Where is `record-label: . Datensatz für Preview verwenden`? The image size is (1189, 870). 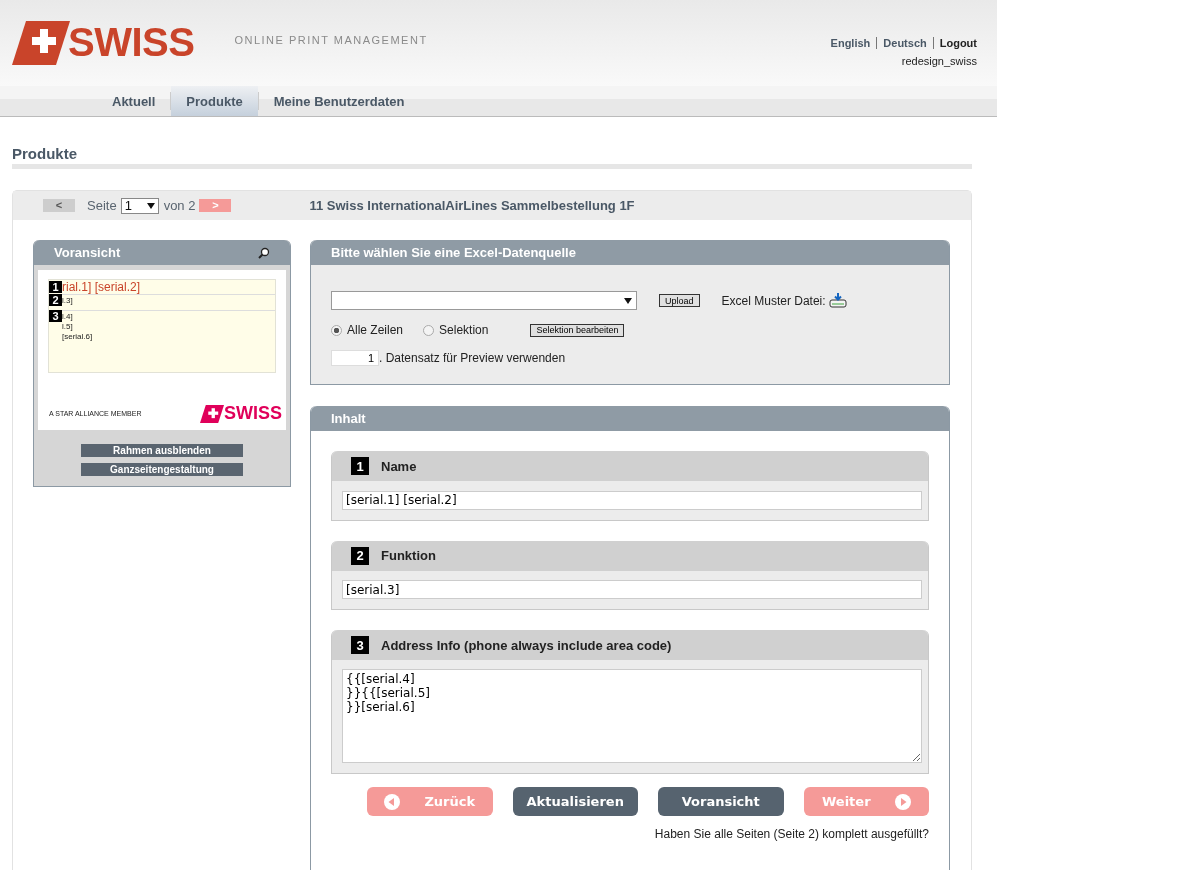 record-label: . Datensatz für Preview verwenden is located at coordinates (472, 358).